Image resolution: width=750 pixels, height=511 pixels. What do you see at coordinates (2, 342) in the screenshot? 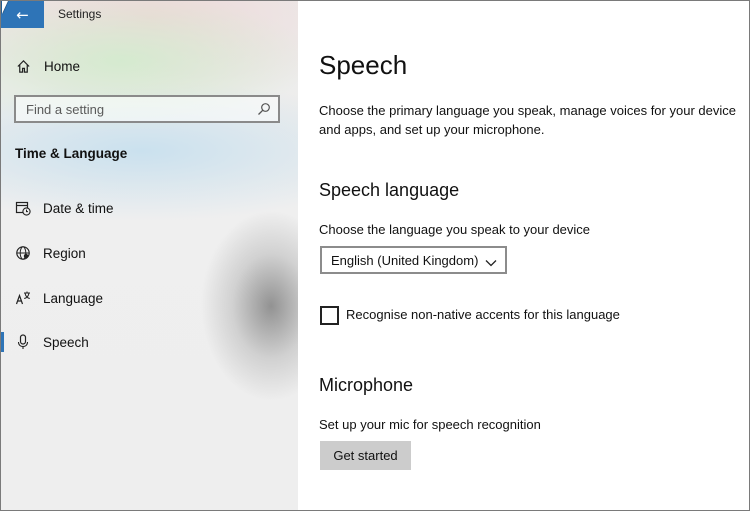
I see `selected-indicator` at bounding box center [2, 342].